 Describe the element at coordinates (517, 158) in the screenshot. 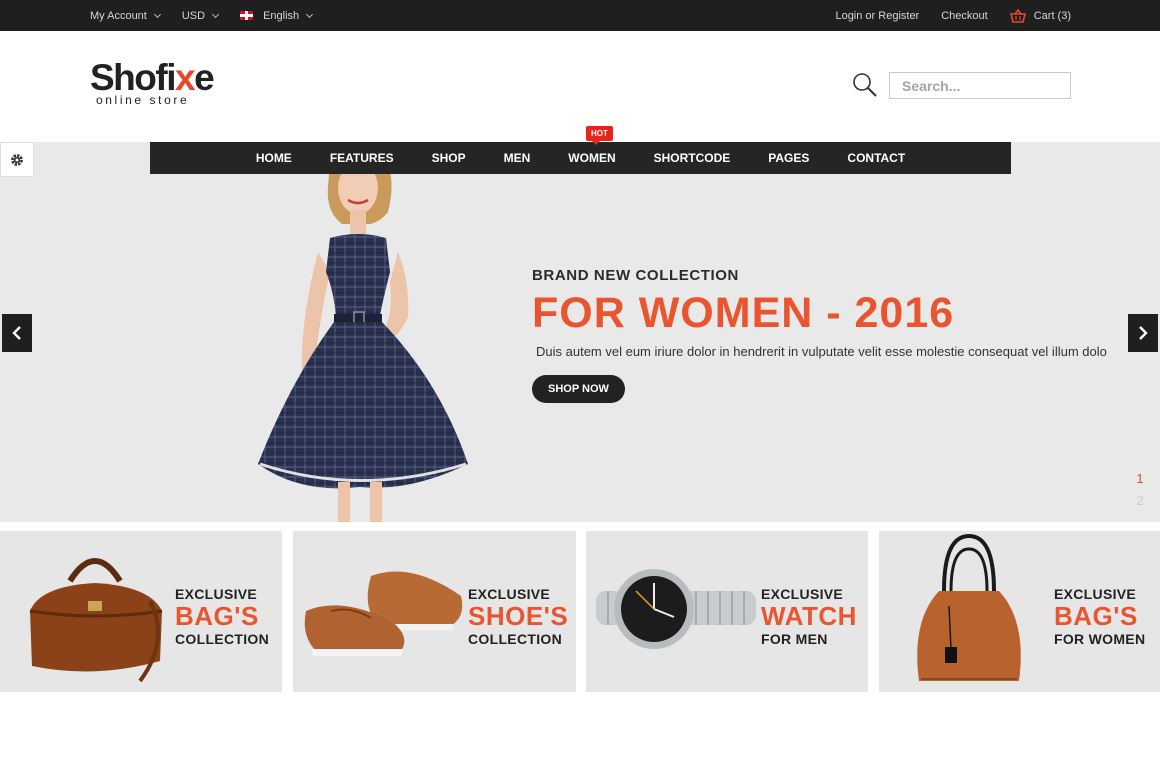

I see `nav-men: MEN` at that location.